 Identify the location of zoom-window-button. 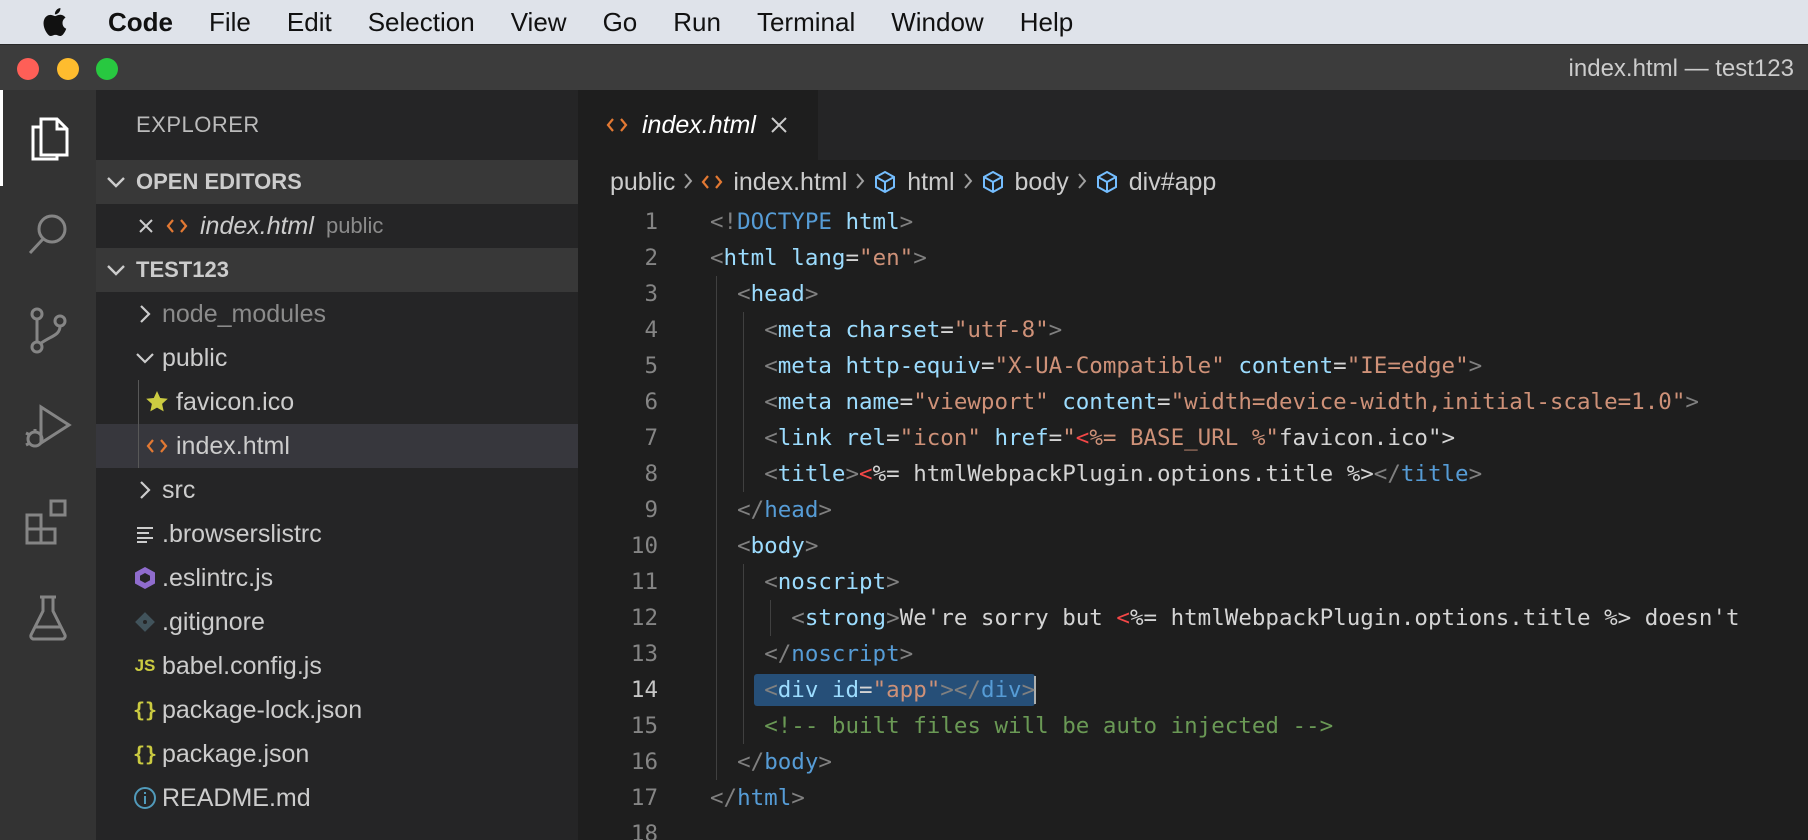
(107, 69).